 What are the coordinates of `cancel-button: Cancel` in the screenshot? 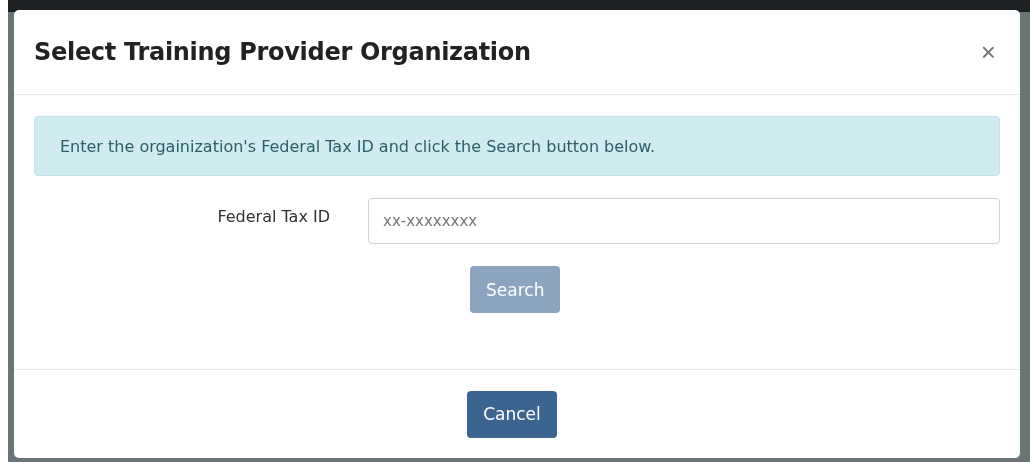 It's located at (512, 414).